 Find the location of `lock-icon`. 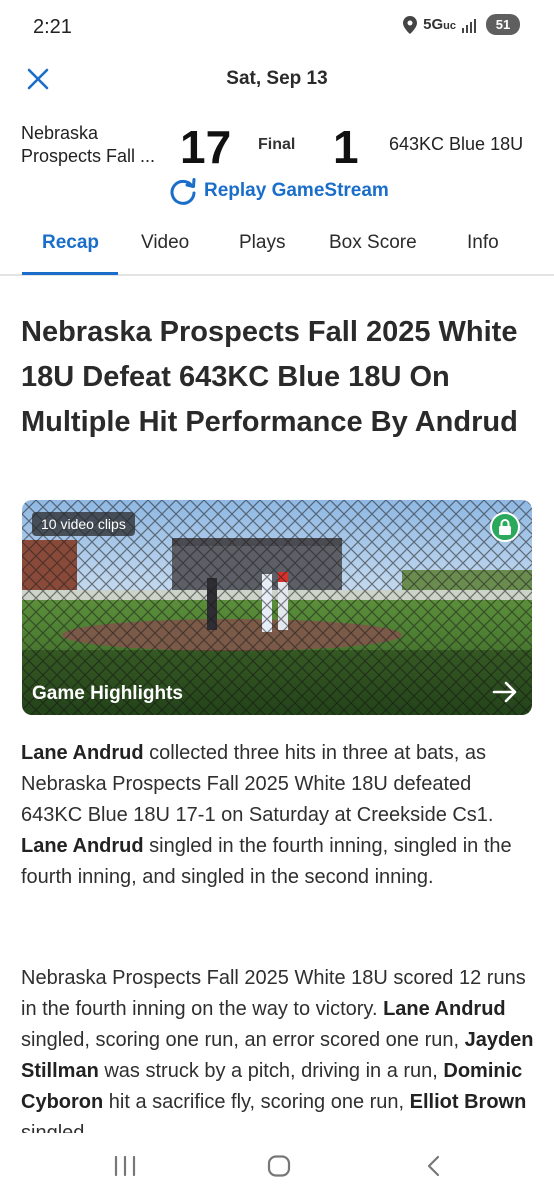

lock-icon is located at coordinates (505, 527).